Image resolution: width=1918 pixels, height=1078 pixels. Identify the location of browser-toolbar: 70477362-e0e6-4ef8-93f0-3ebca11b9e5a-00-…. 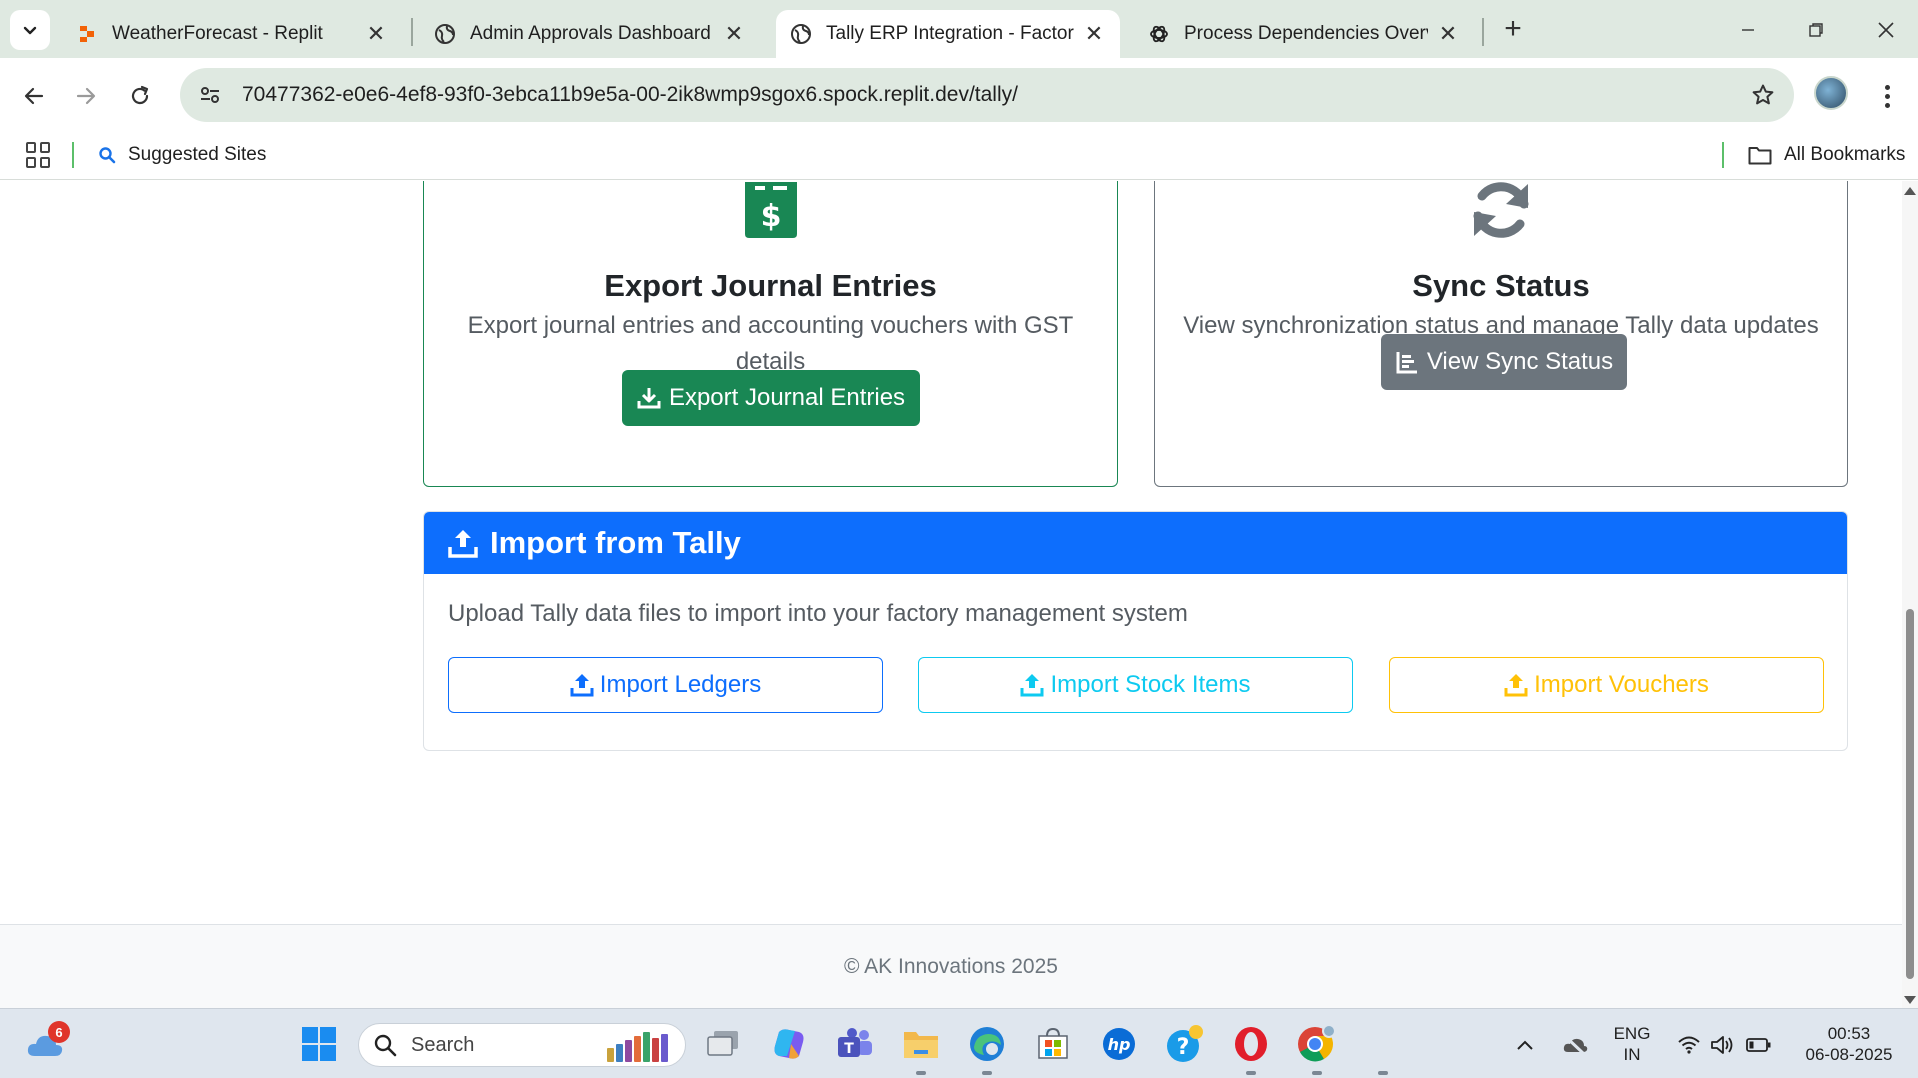
(959, 95).